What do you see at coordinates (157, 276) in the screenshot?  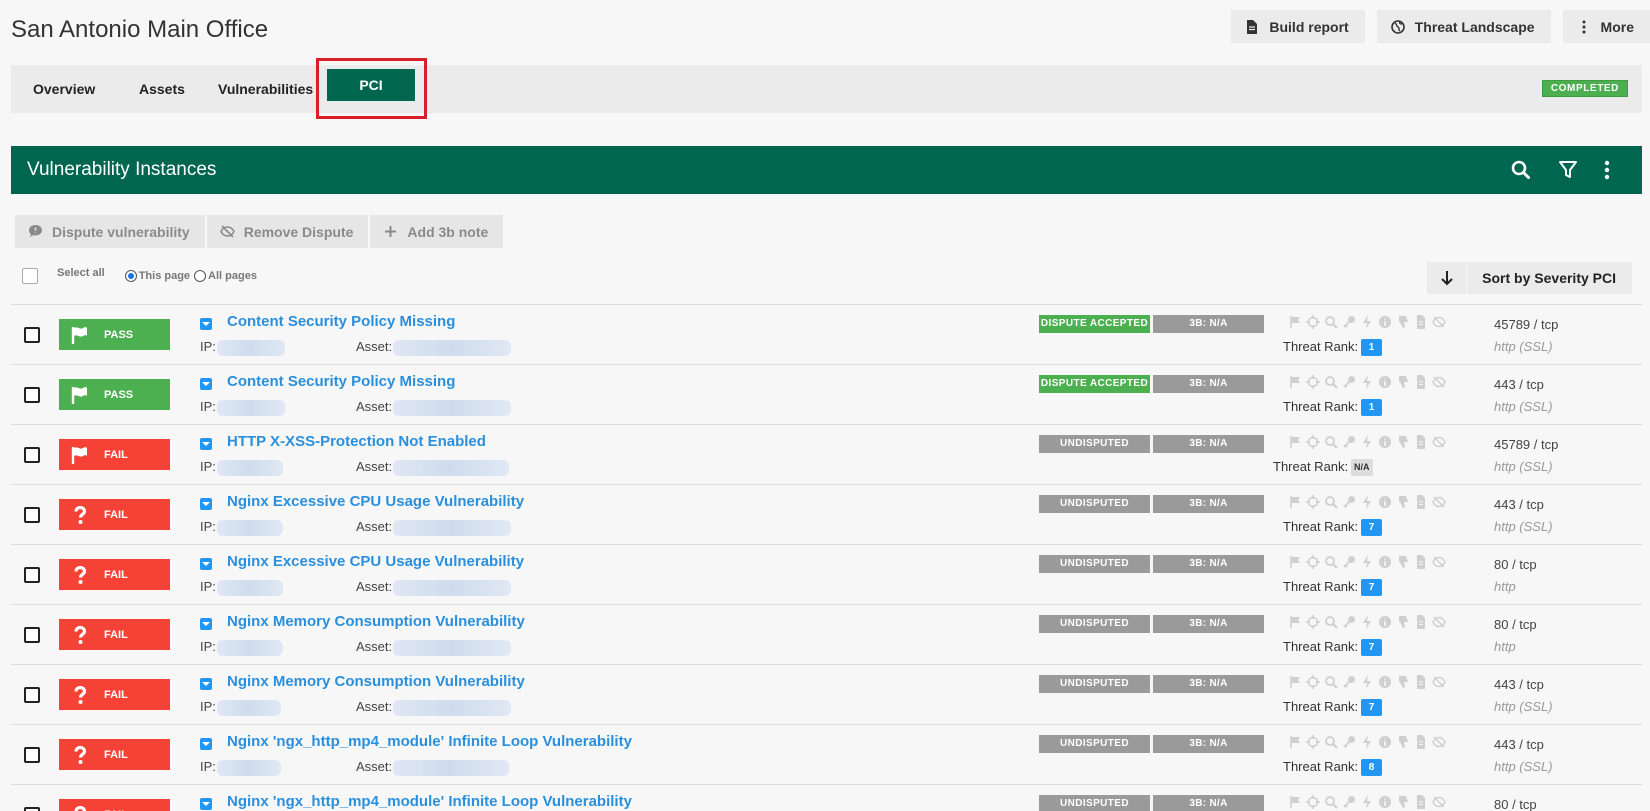 I see `this-page-option: This page` at bounding box center [157, 276].